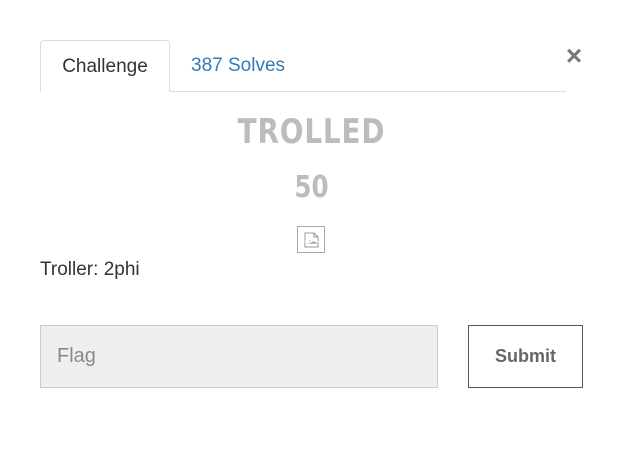  I want to click on challenge-name: TROLLED, so click(311, 132).